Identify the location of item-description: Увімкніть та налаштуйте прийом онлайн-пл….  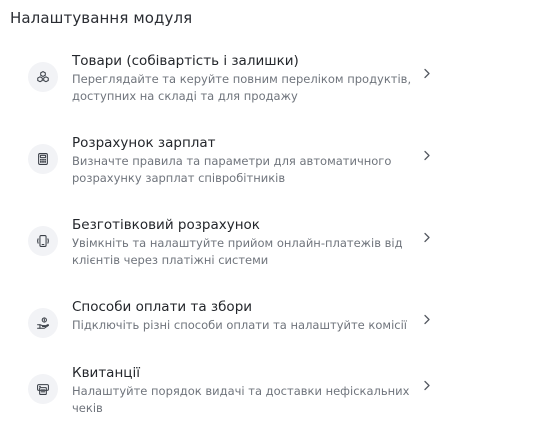
(237, 251).